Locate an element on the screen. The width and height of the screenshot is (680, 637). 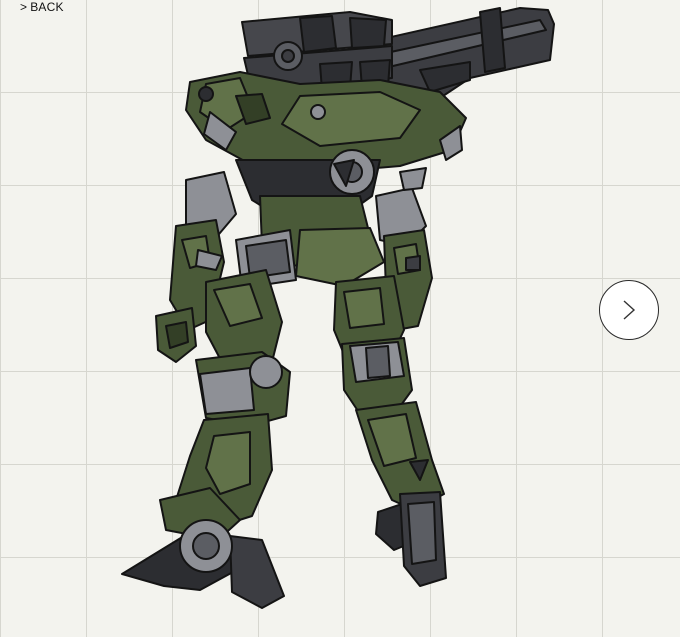
chevron-right-icon is located at coordinates (629, 310).